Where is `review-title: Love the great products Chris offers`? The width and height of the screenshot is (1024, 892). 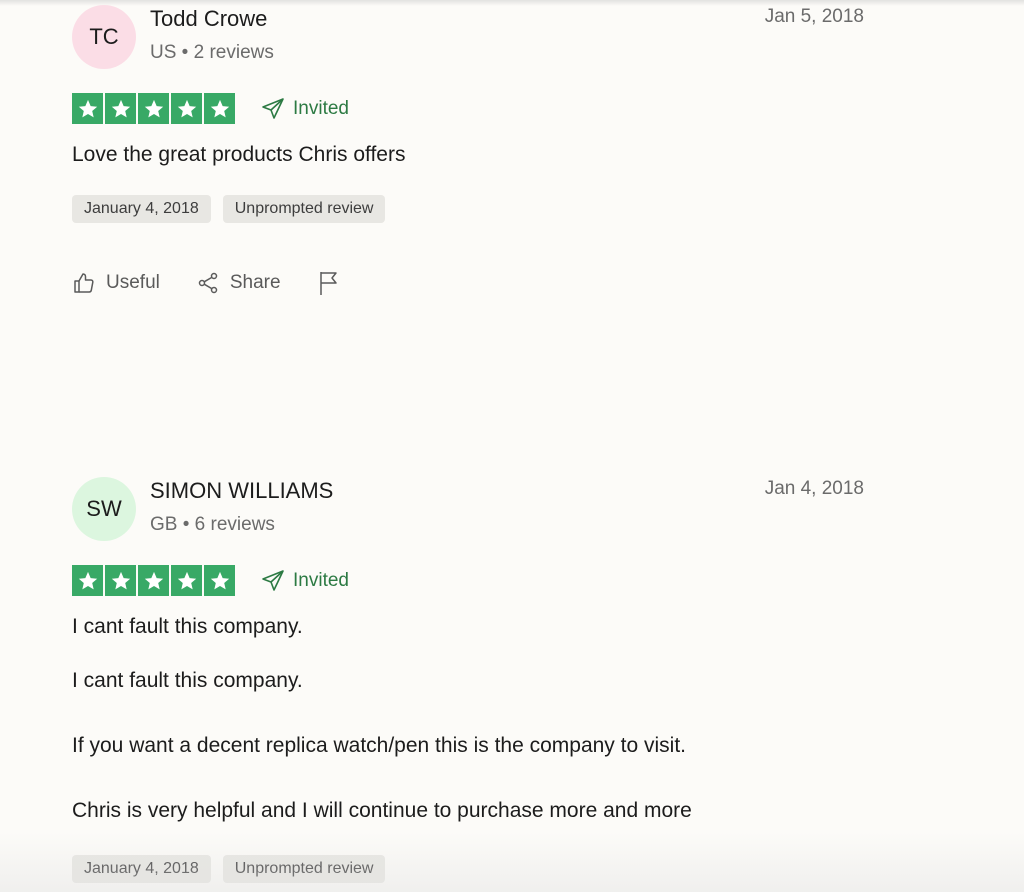 review-title: Love the great products Chris offers is located at coordinates (238, 155).